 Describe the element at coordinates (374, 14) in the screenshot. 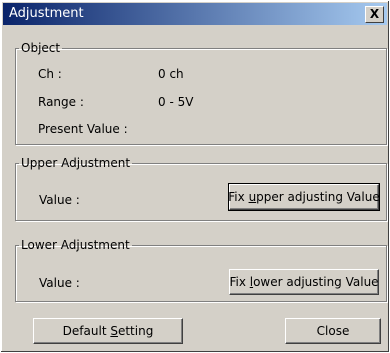

I see `close-icon: X` at that location.